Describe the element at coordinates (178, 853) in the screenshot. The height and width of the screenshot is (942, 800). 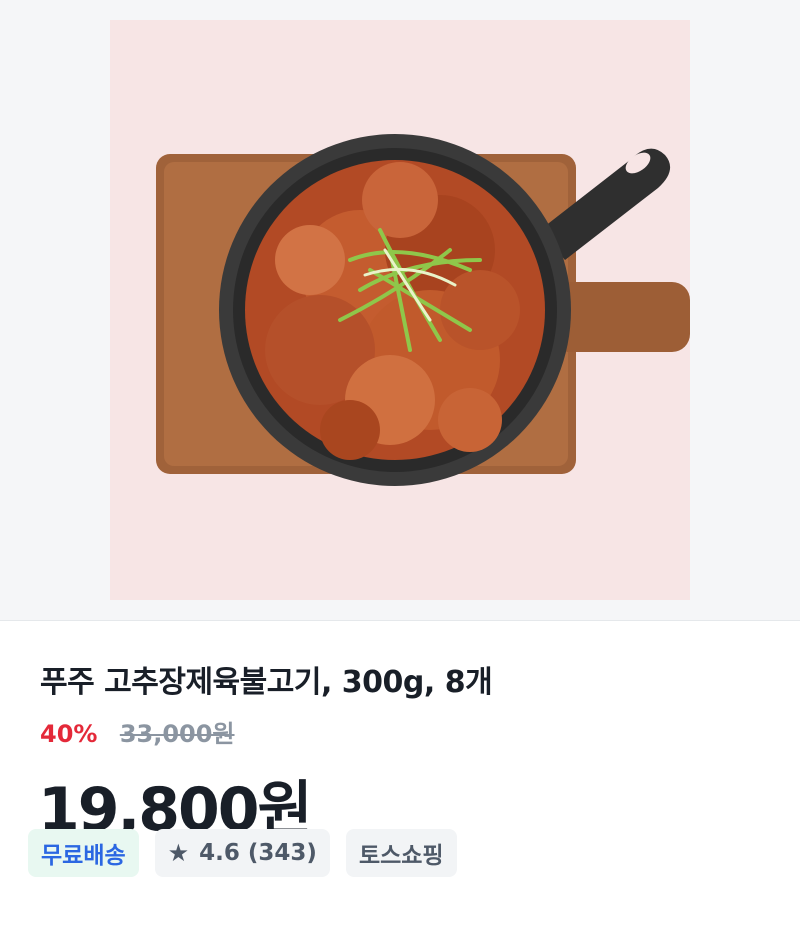
I see `star-icon: ★` at that location.